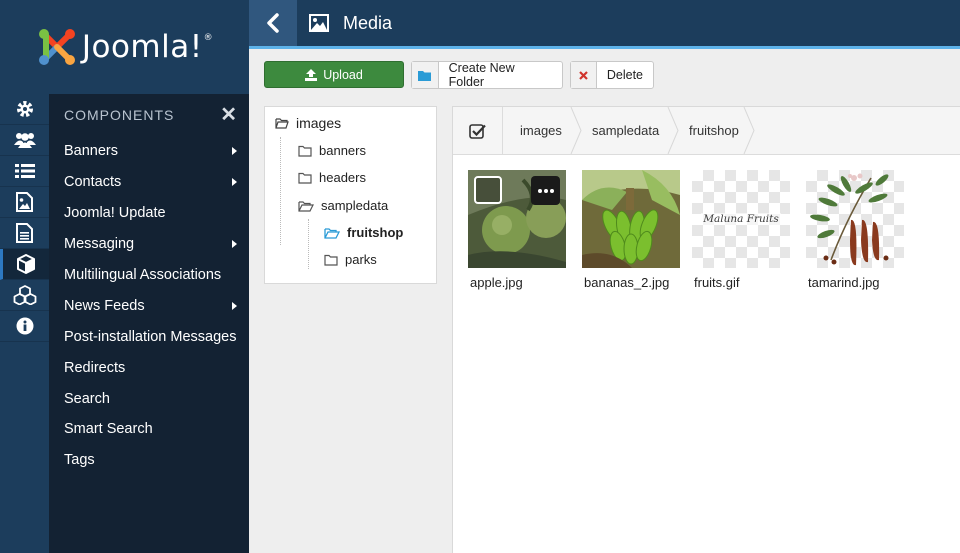 The width and height of the screenshot is (960, 553). What do you see at coordinates (319, 23) in the screenshot?
I see `image-icon` at bounding box center [319, 23].